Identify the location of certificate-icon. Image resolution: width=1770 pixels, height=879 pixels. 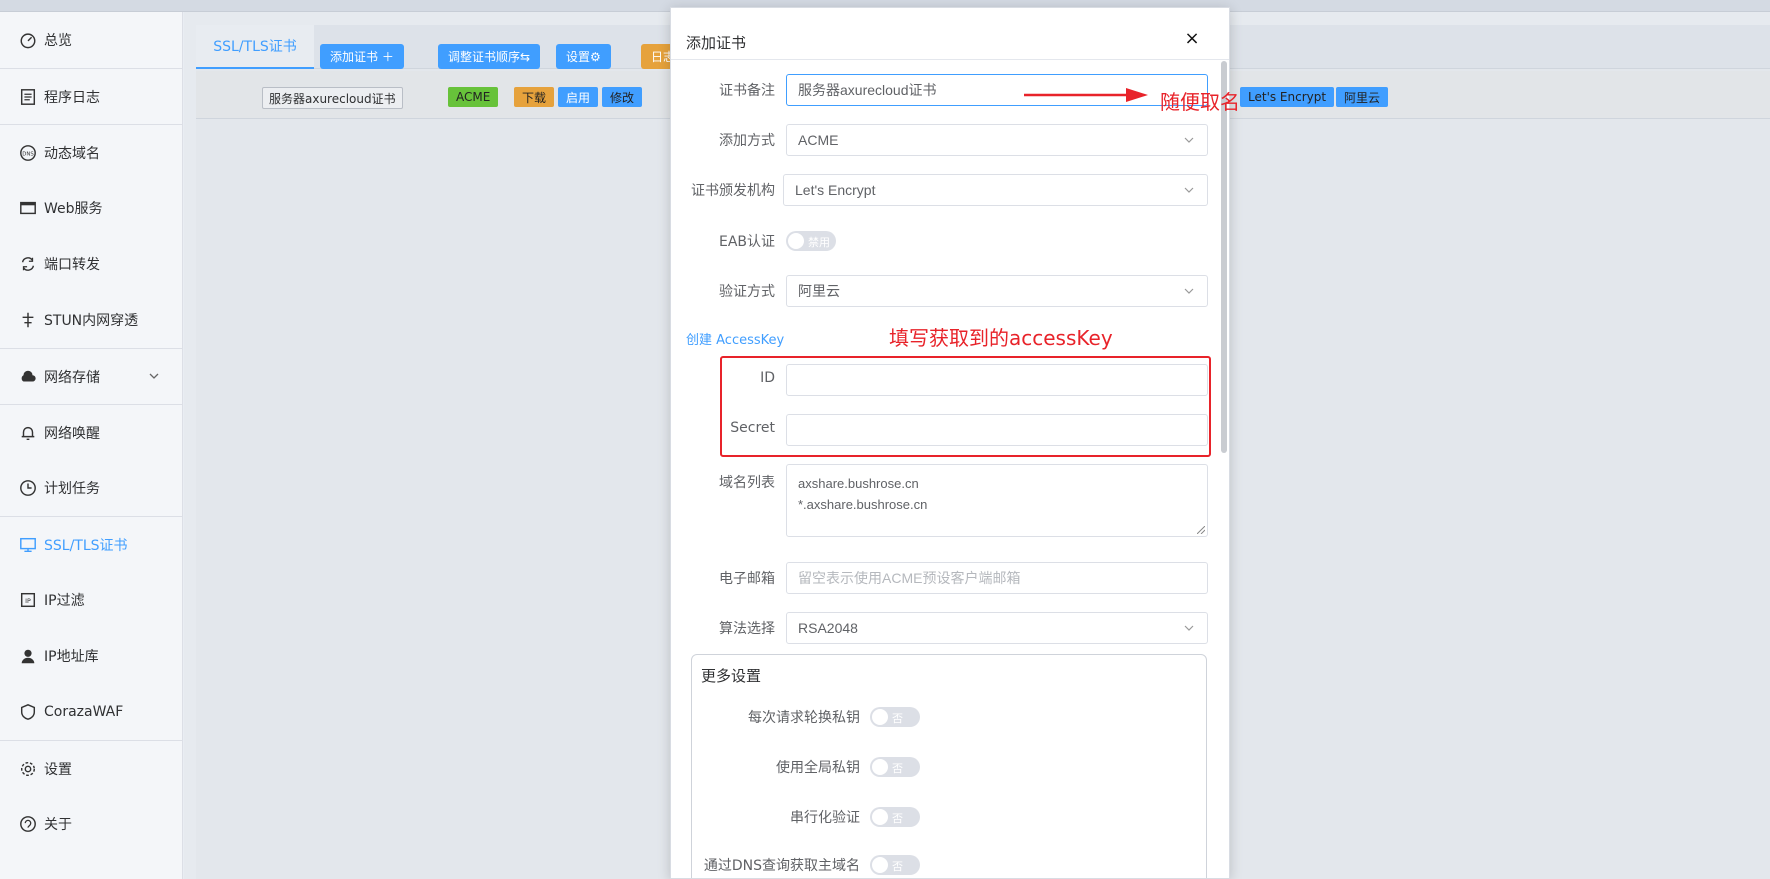
(28, 545).